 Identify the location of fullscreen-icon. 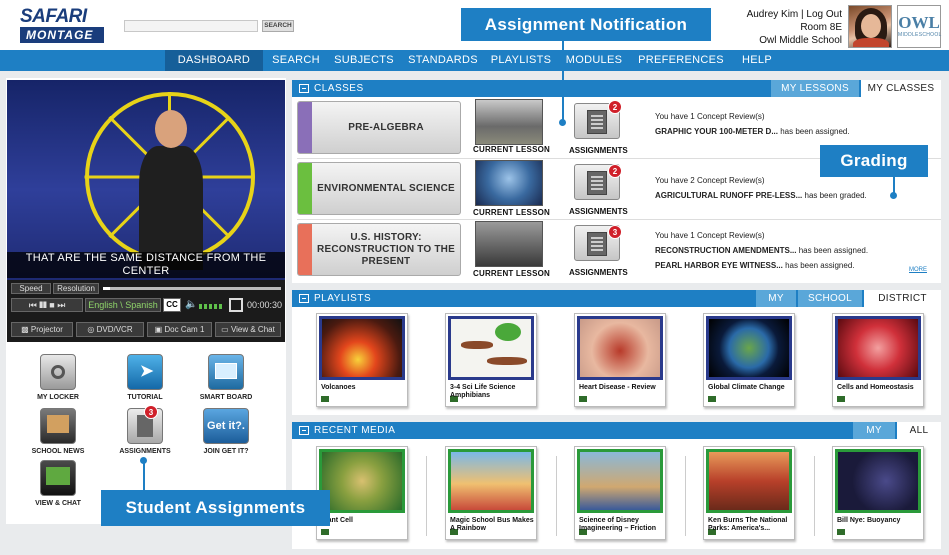
(236, 305).